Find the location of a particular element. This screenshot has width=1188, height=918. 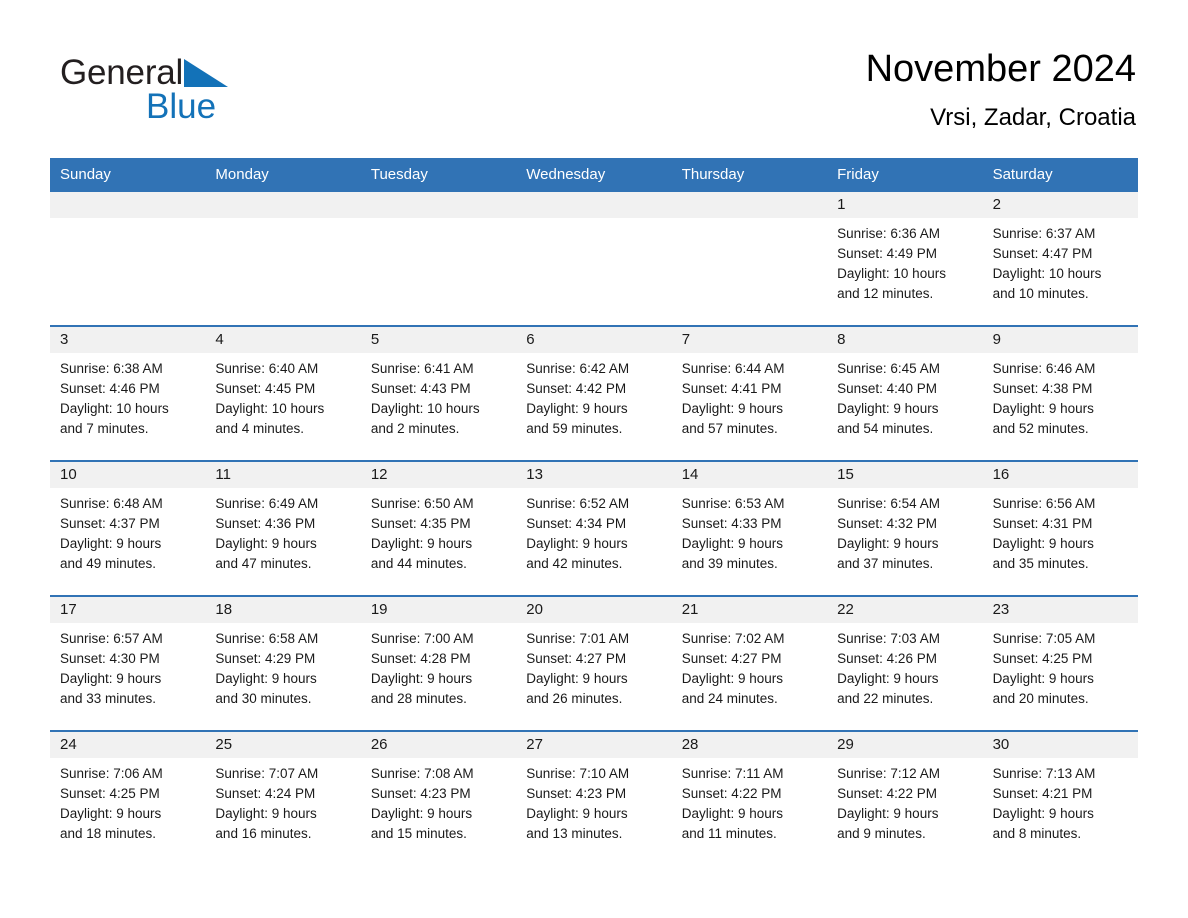

title-block: November 2024 Vrsi, Zadar, Croatia is located at coordinates (1001, 90).